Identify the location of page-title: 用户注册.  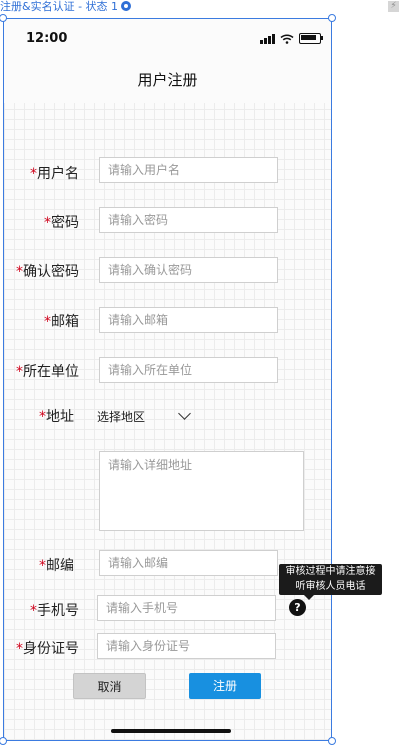
(167, 80).